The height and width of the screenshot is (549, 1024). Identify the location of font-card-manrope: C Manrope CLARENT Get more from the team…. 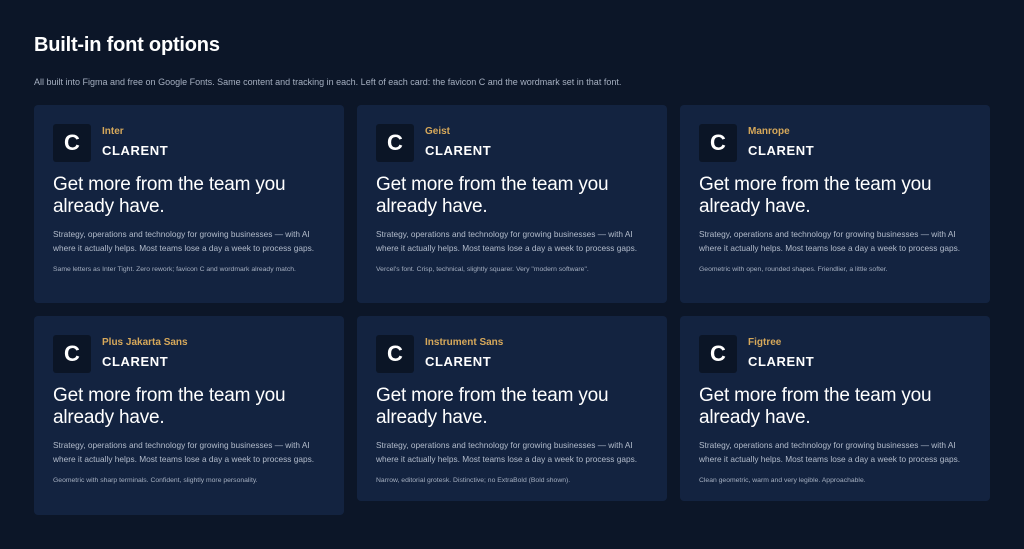
(835, 204).